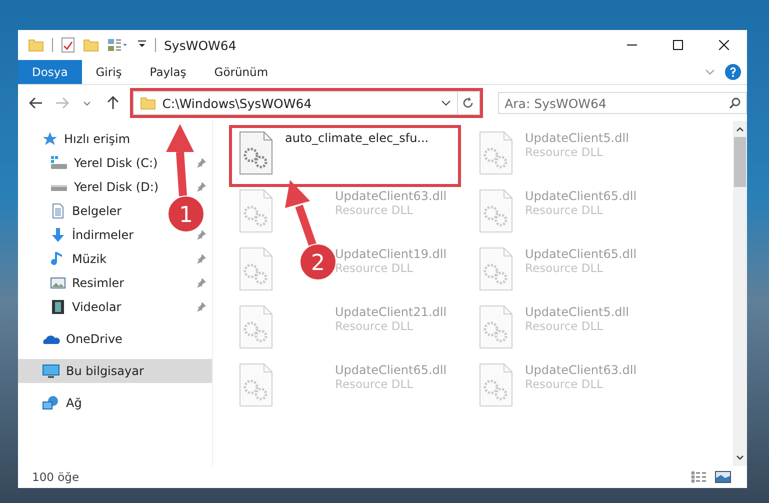 This screenshot has width=769, height=503. Describe the element at coordinates (78, 235) in the screenshot. I see `sidebar-item: İndirmeler` at that location.